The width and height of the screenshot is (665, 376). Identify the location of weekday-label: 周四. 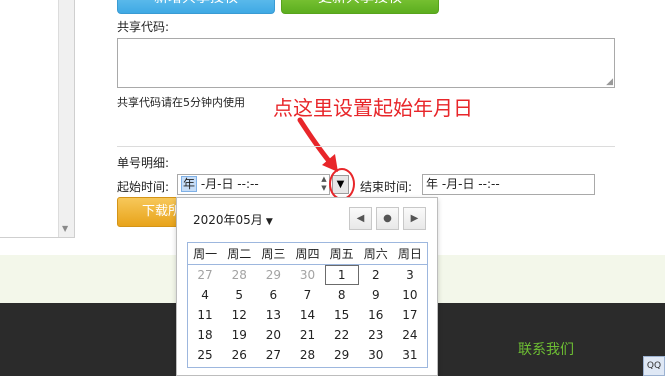
(307, 254).